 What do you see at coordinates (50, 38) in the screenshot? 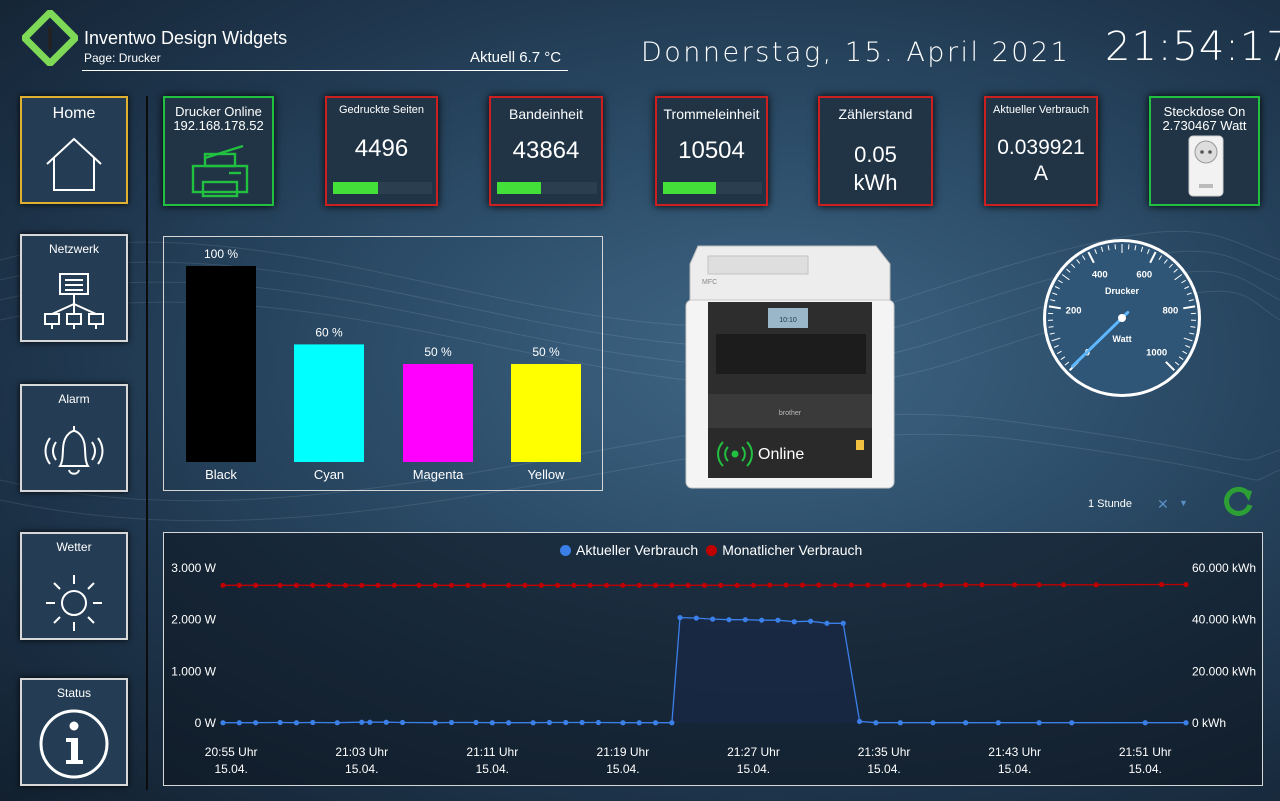
I see `brand-logo` at bounding box center [50, 38].